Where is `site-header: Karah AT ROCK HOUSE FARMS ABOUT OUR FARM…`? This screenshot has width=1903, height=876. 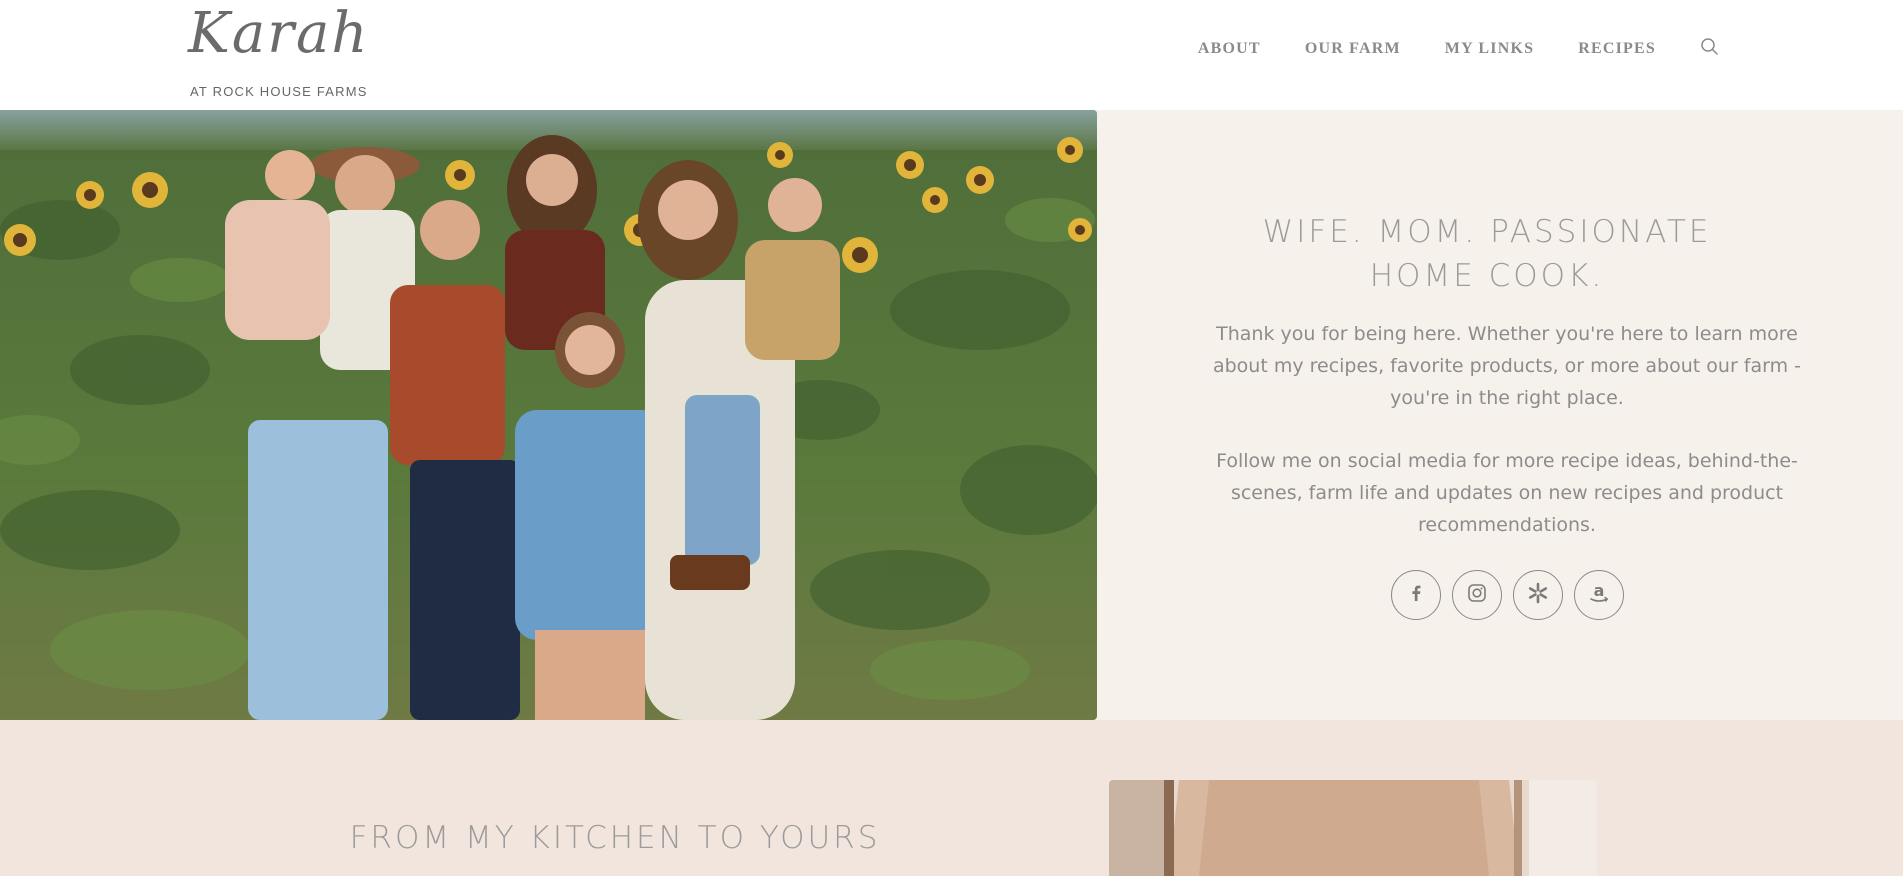
site-header: Karah AT ROCK HOUSE FARMS ABOUT OUR FARM… is located at coordinates (951, 55).